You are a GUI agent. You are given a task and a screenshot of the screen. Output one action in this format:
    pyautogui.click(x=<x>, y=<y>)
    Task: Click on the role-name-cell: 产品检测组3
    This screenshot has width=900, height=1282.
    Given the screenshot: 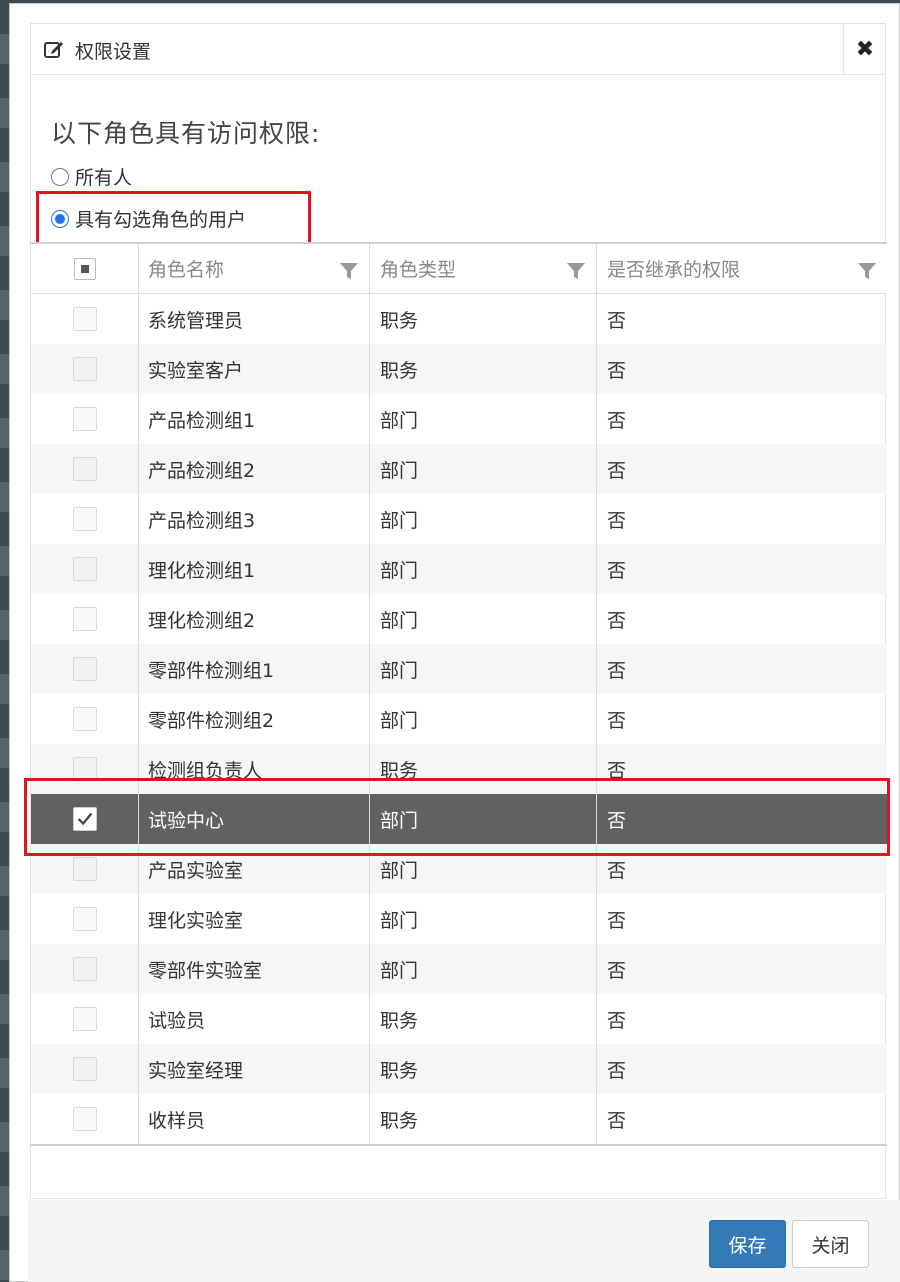 What is the action you would take?
    pyautogui.click(x=202, y=520)
    